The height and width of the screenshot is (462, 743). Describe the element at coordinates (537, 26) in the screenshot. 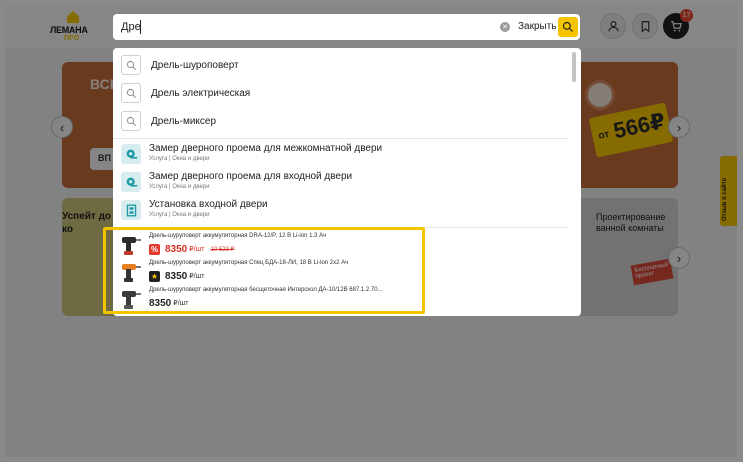

I see `close-search-button: Закрыть` at that location.